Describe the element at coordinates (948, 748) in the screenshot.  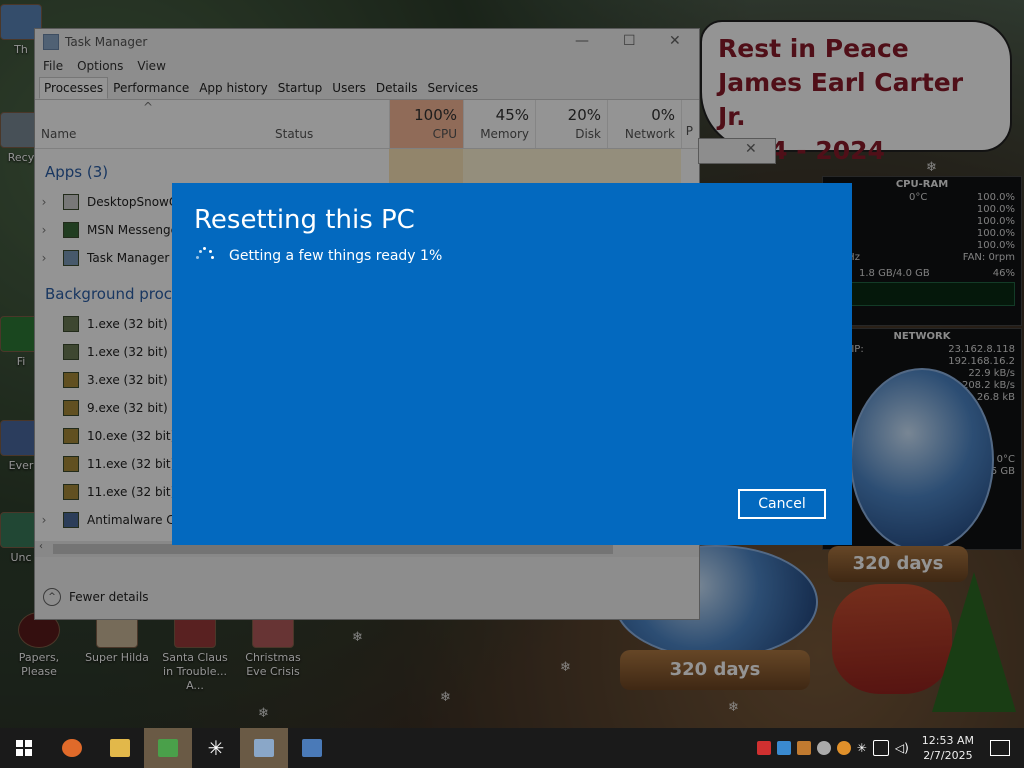
I see `clock: 12:53 AM 2/7/2025` at that location.